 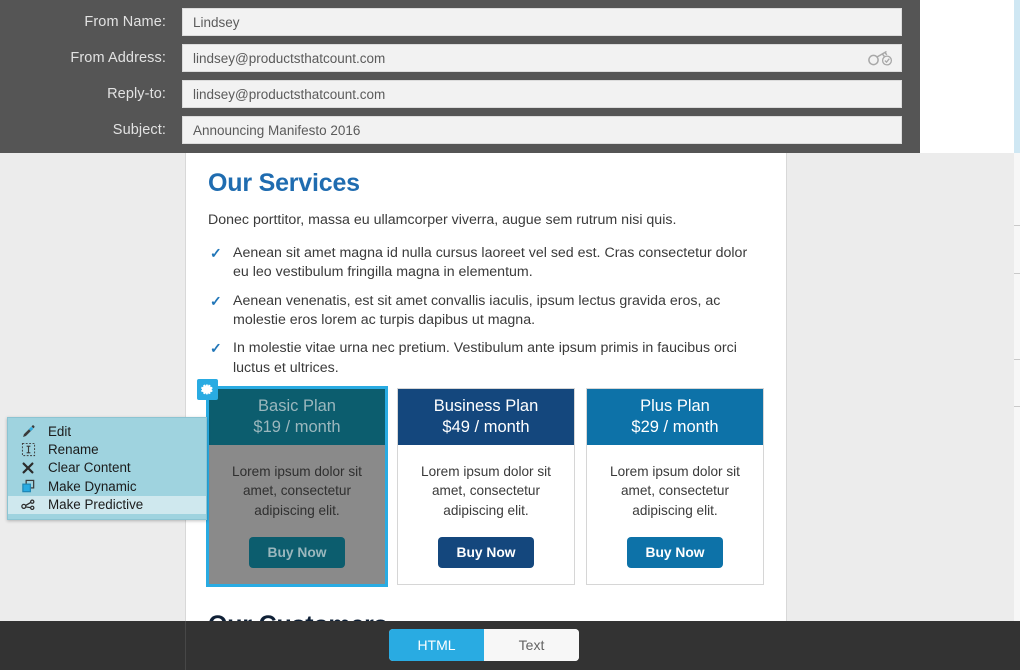 I want to click on buy-now-button-plus: Buy Now, so click(x=675, y=552).